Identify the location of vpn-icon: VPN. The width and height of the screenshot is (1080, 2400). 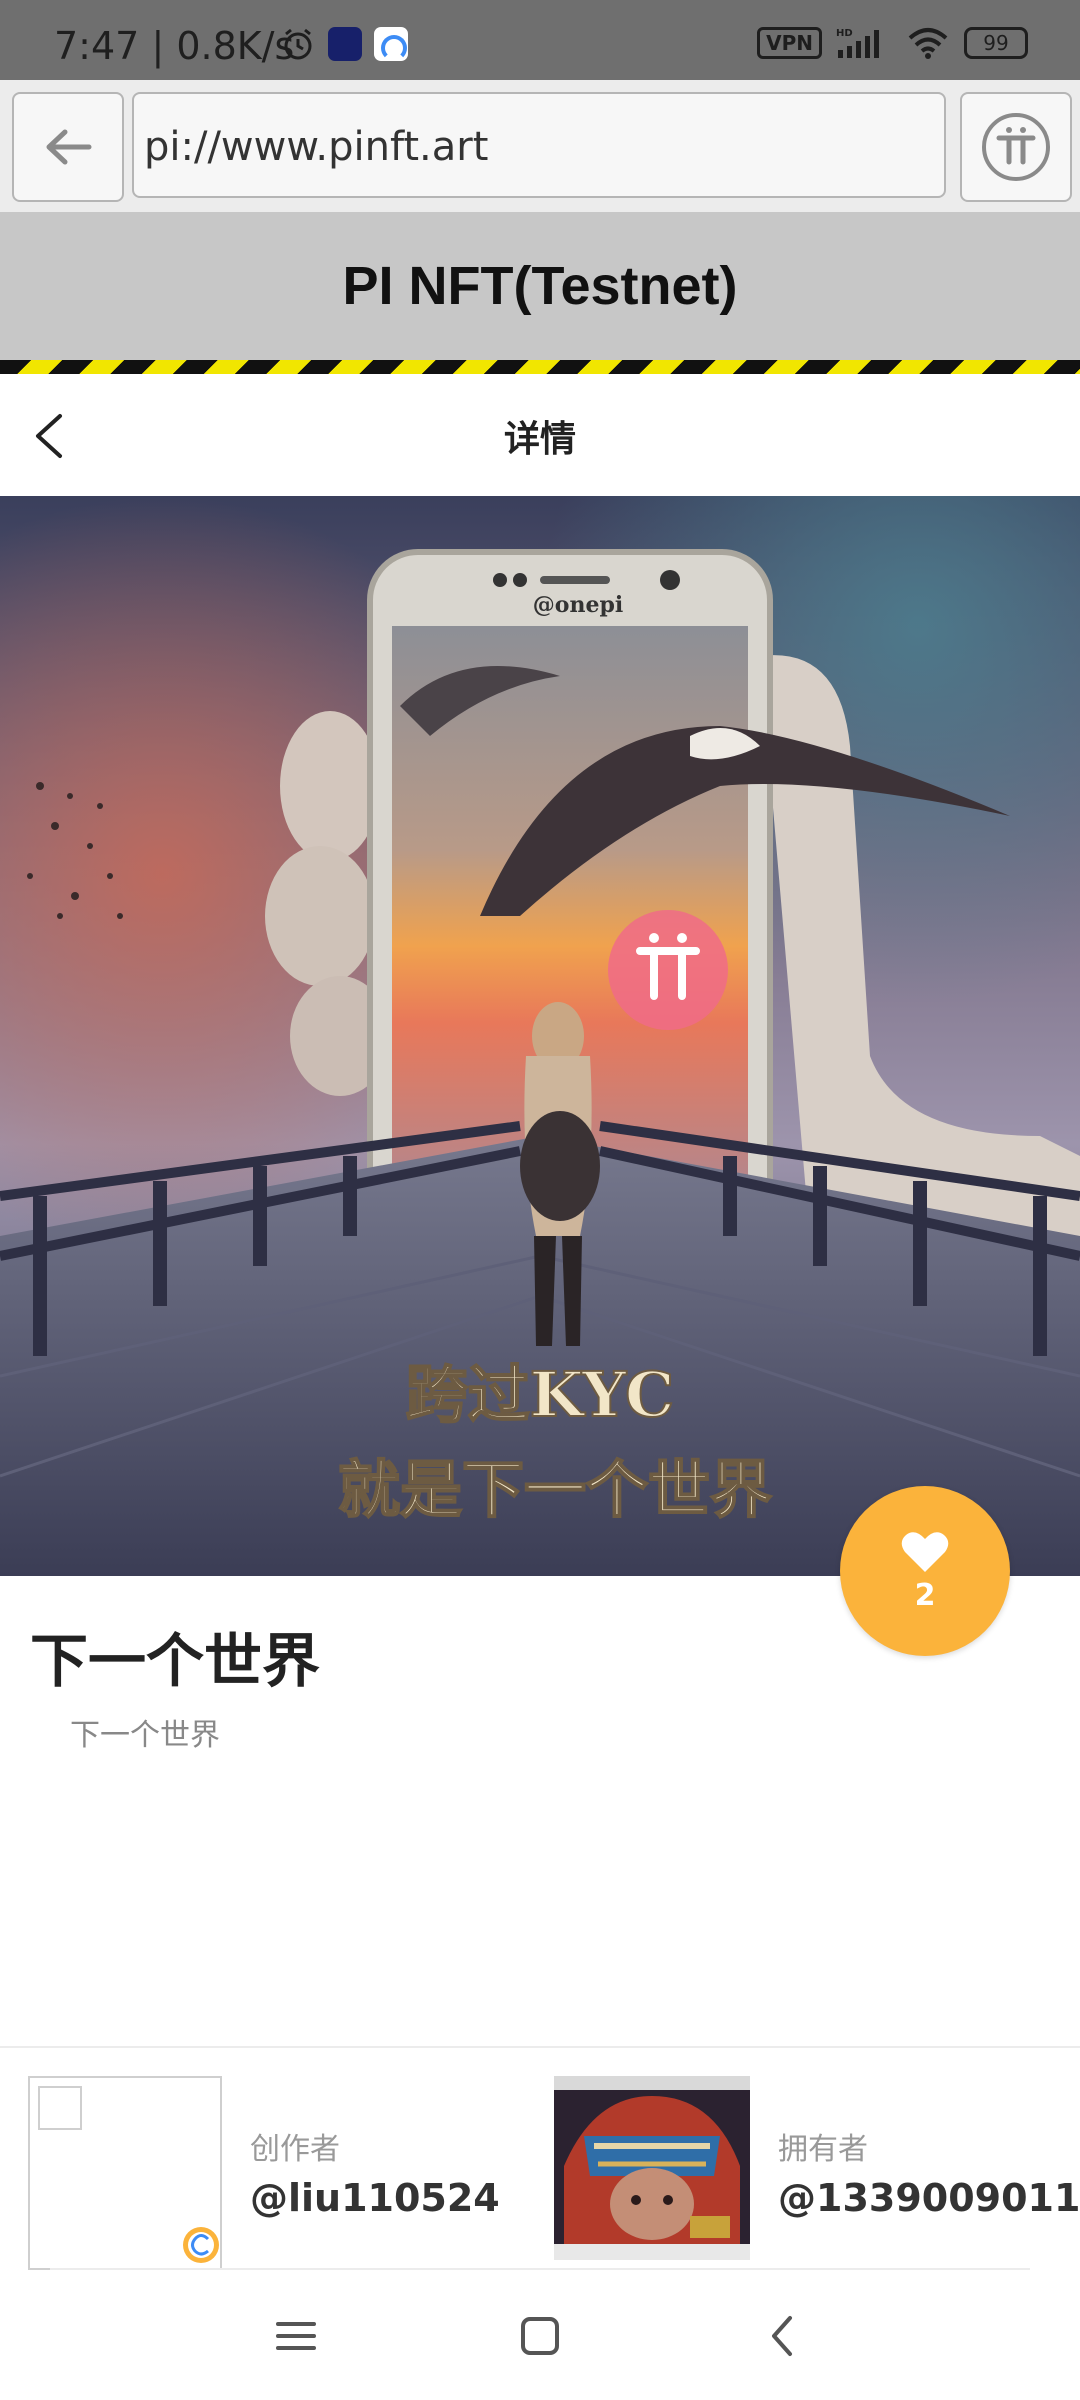
(789, 43).